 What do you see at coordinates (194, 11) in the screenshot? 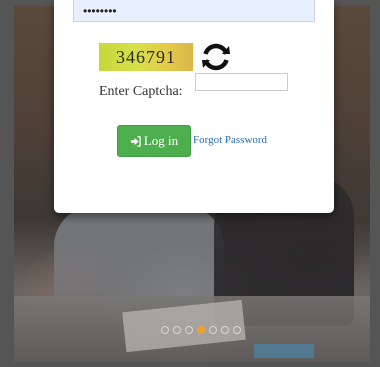
I see `password-field: ••••••••` at bounding box center [194, 11].